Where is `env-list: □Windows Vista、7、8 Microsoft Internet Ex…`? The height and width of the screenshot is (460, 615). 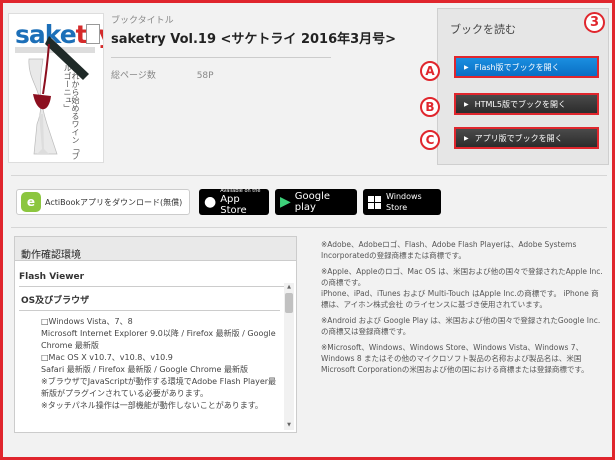 env-list: □Windows Vista、7、8 Microsoft Internet Ex… is located at coordinates (155, 361).